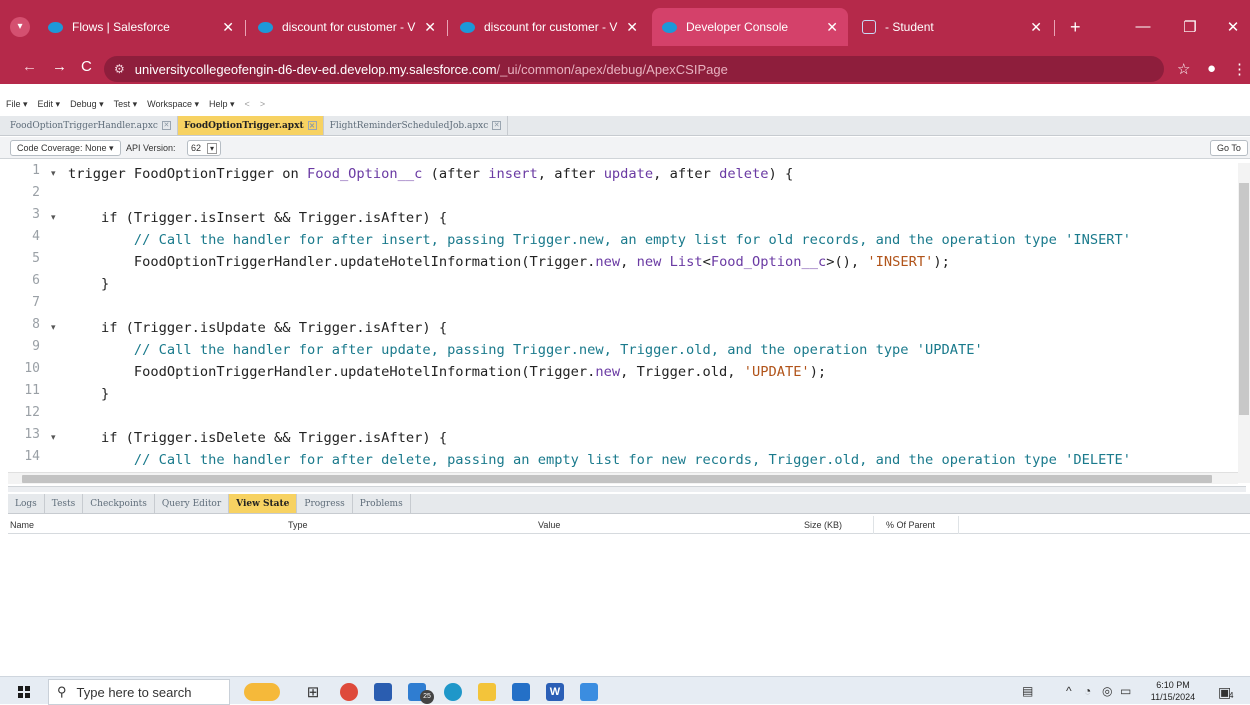  What do you see at coordinates (65, 148) in the screenshot?
I see `code-coverage-dropdown: Code Coverage: None ▾` at bounding box center [65, 148].